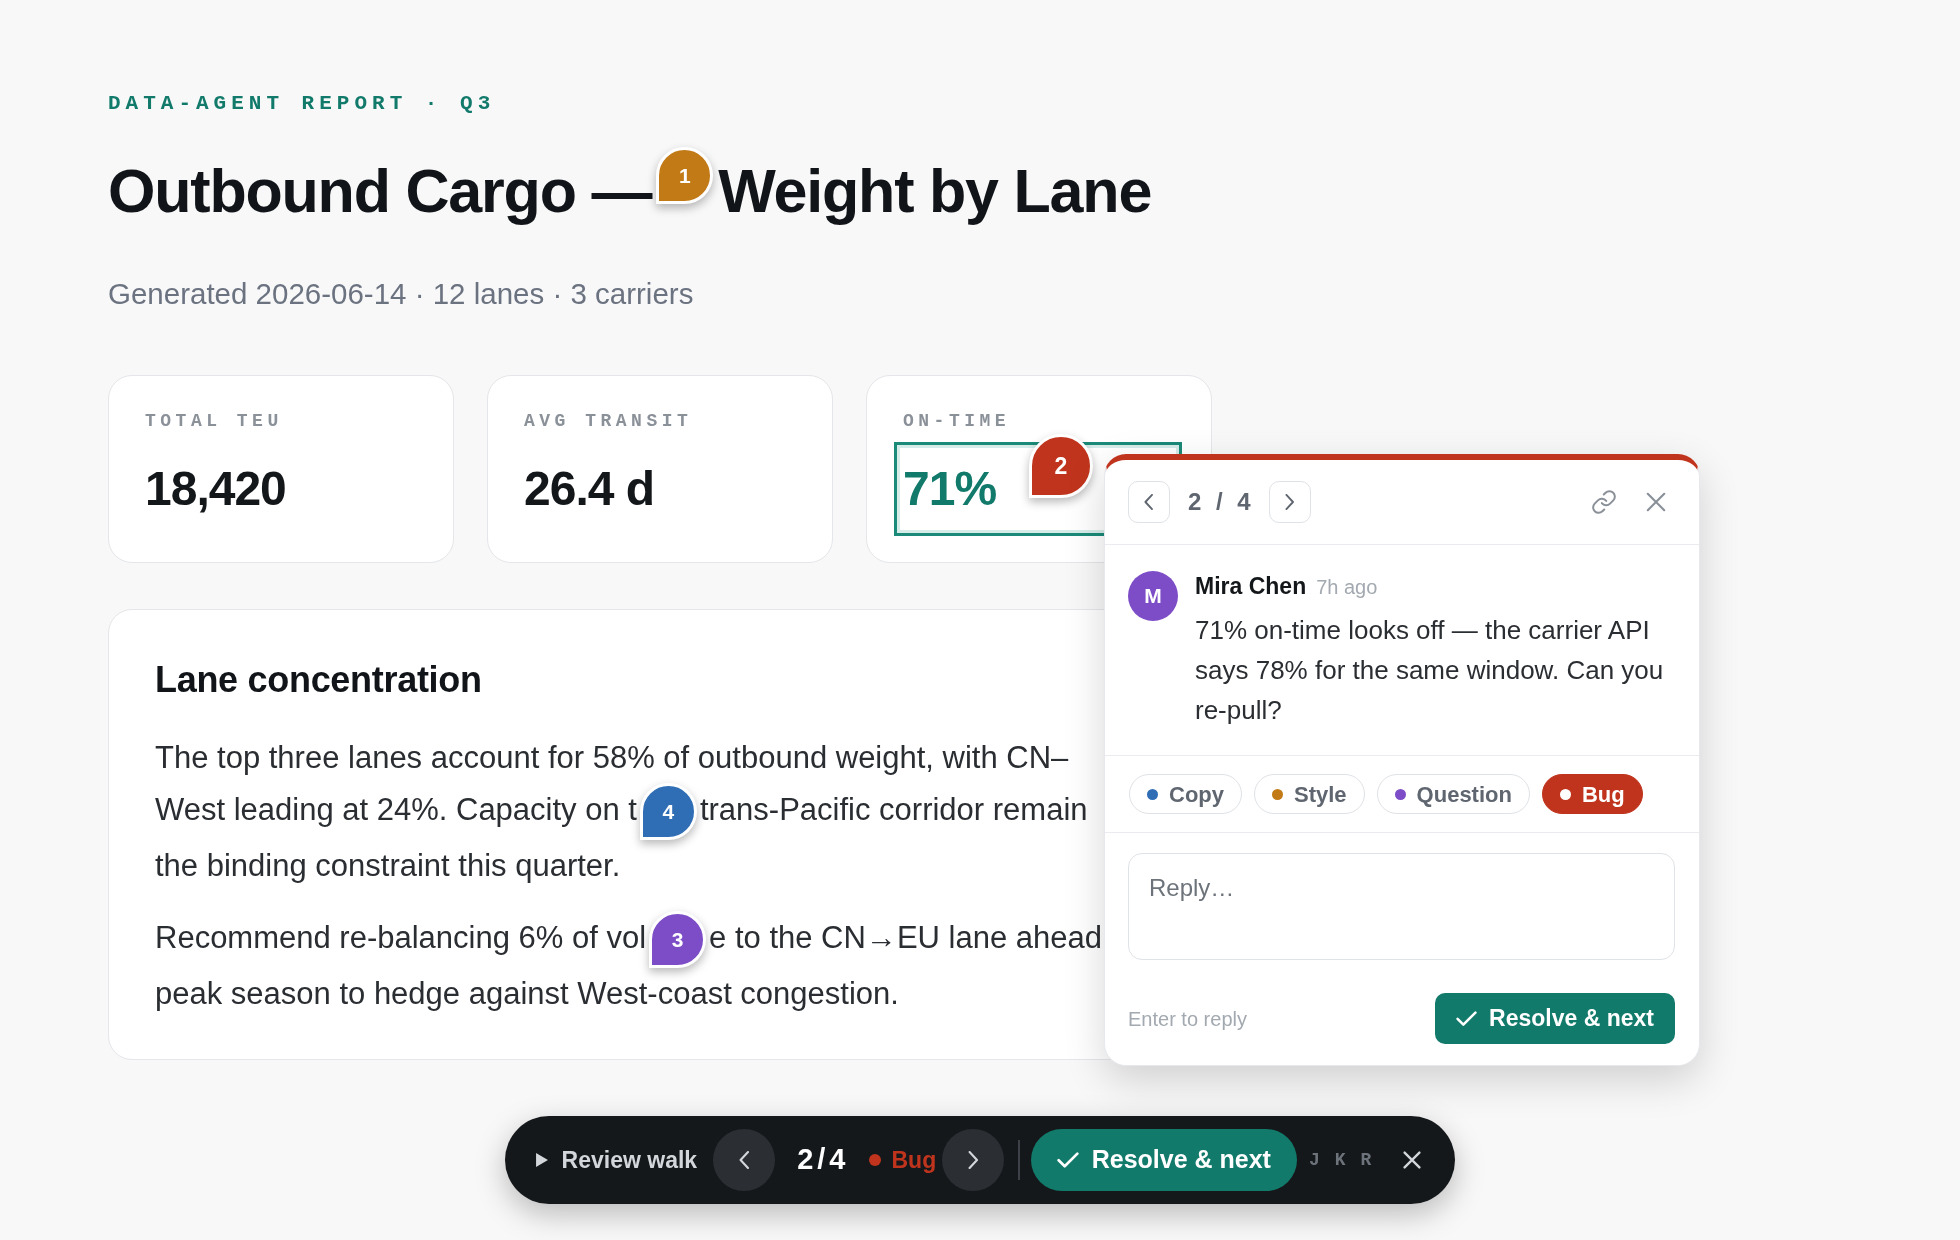 The width and height of the screenshot is (1960, 1240). I want to click on stat-label: AVG TRANSIT, so click(608, 421).